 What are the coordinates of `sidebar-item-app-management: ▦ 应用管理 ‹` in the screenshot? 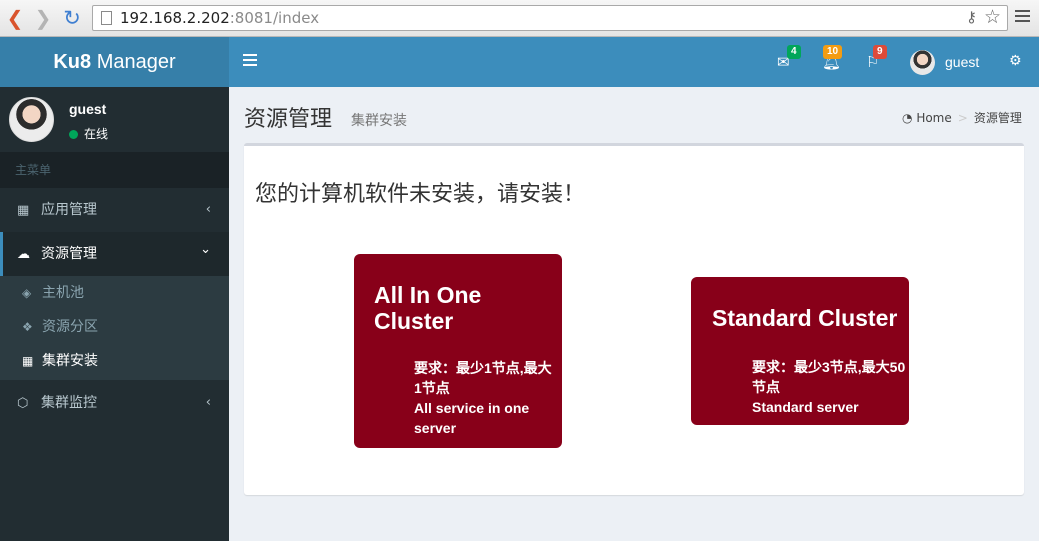 It's located at (114, 210).